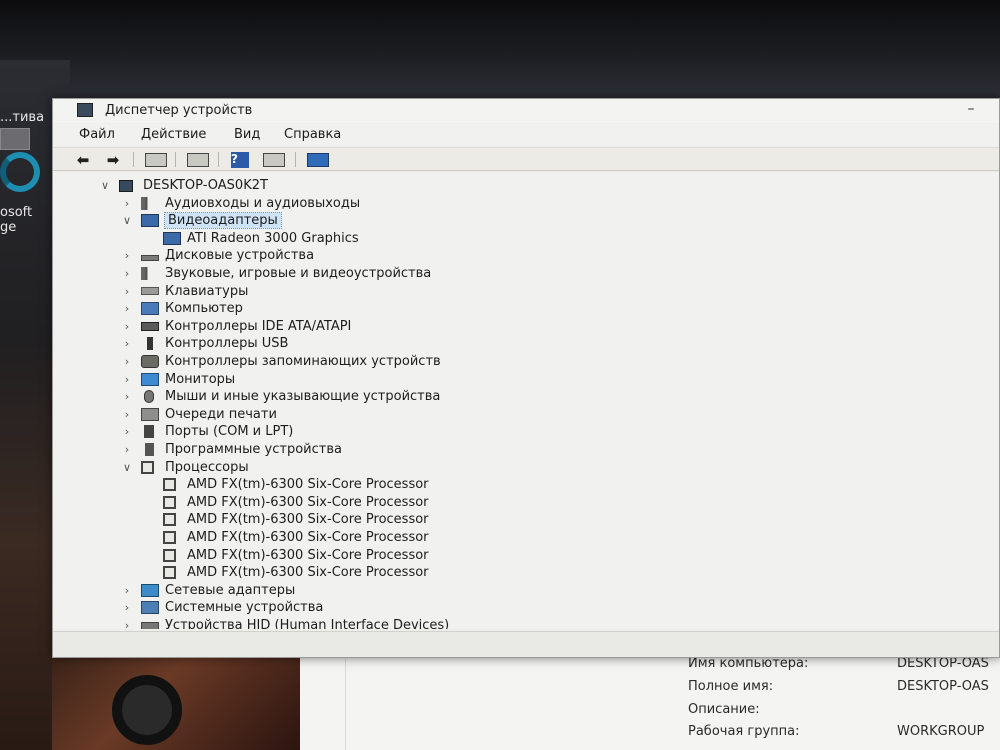 This screenshot has height=750, width=1000. Describe the element at coordinates (156, 159) in the screenshot. I see `show-hide-tree-button` at that location.